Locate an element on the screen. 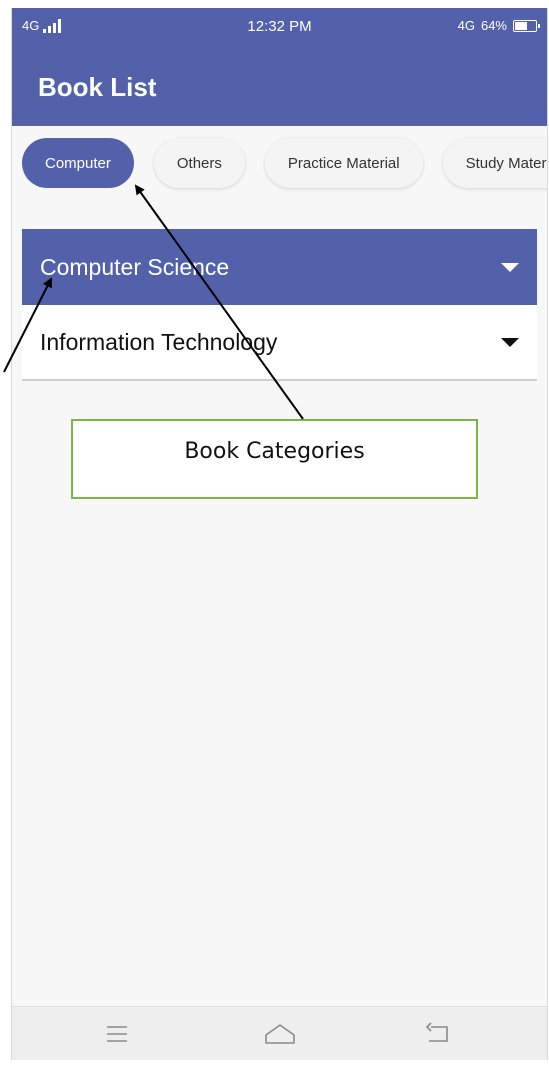  battery-fill is located at coordinates (521, 25).